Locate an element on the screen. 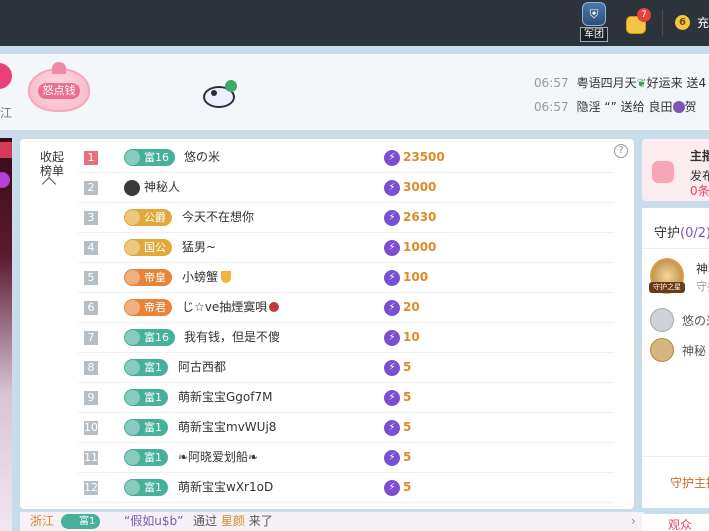  rank-username: 萌新宝宝wXr1oD is located at coordinates (225, 487).